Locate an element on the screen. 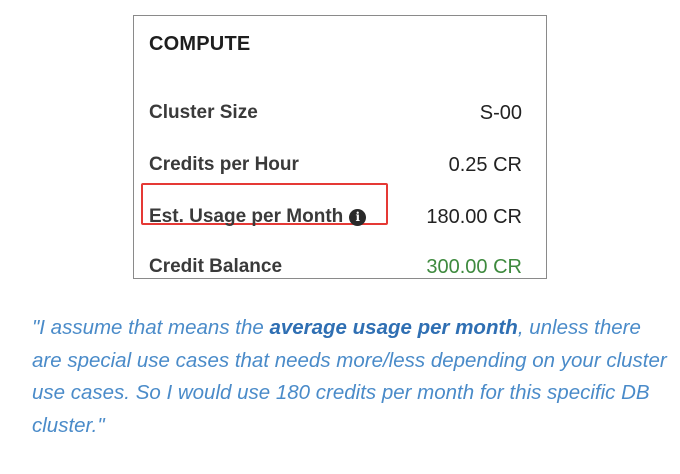 The height and width of the screenshot is (474, 680). cluster-size-label: Cluster Size is located at coordinates (203, 112).